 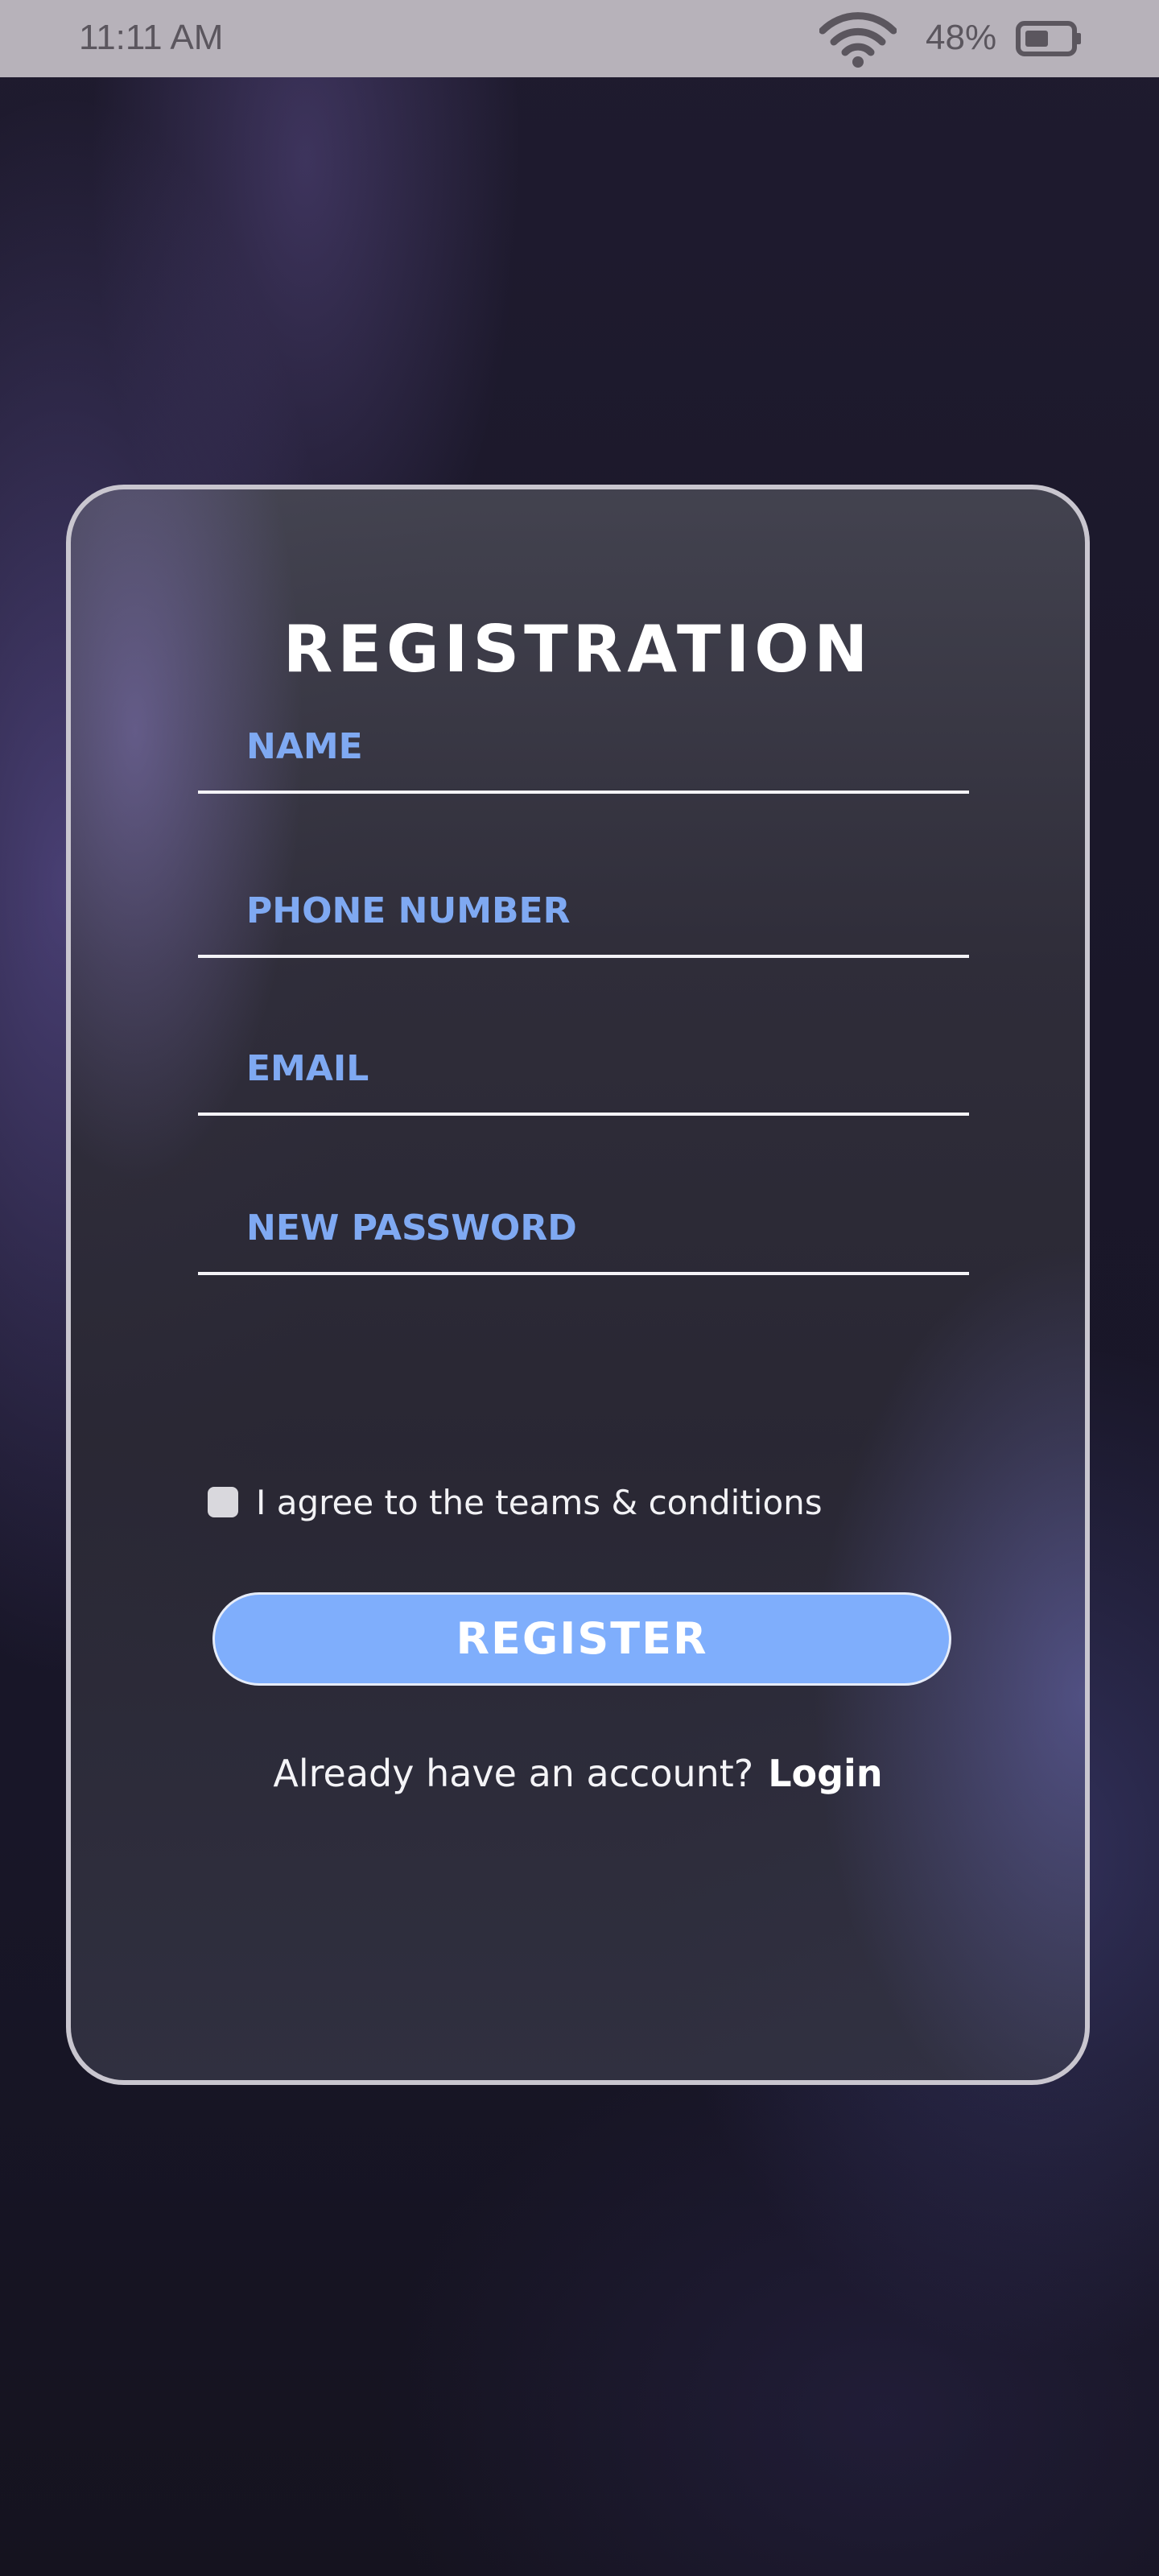 What do you see at coordinates (1048, 38) in the screenshot?
I see `battery-icon` at bounding box center [1048, 38].